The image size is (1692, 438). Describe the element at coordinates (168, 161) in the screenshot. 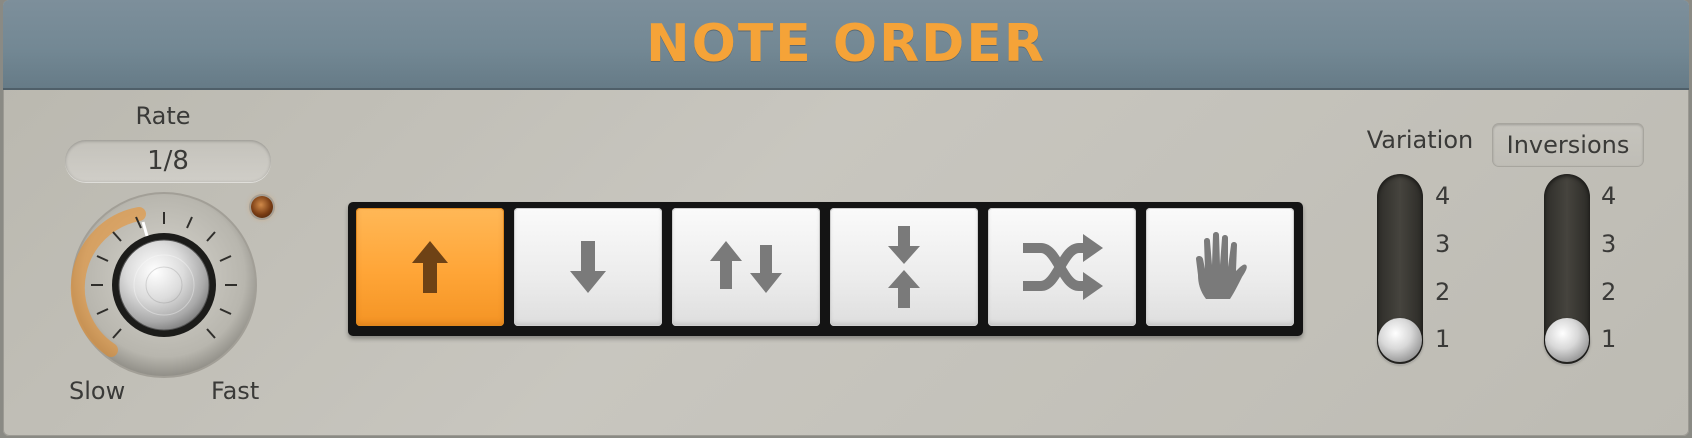

I see `rate-value-display: 1/8` at that location.